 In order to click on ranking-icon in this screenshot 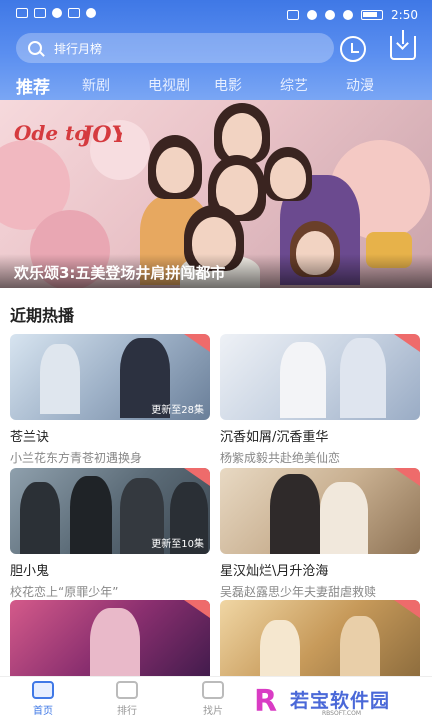, I will do `click(127, 690)`.